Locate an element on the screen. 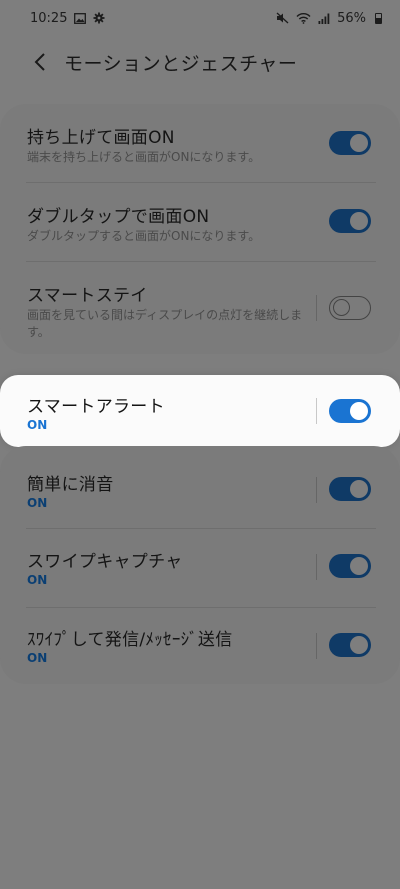 The height and width of the screenshot is (889, 400). settings-group-smart-alert: スマートアラート ON is located at coordinates (200, 411).